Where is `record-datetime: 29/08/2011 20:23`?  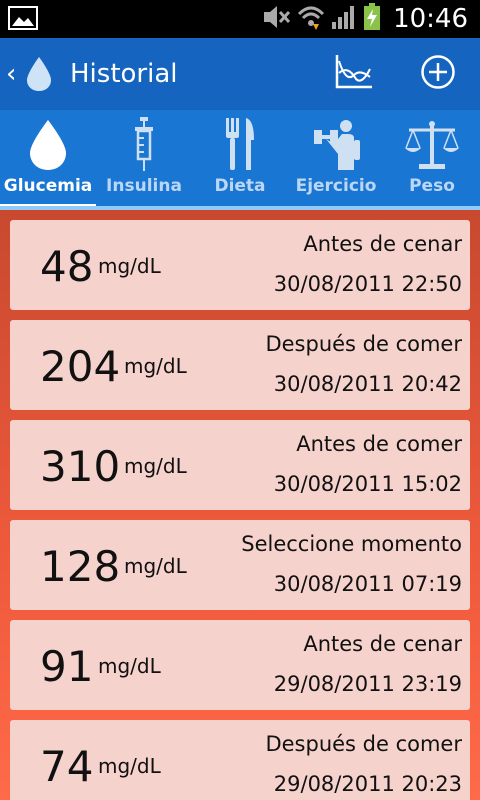 record-datetime: 29/08/2011 20:23 is located at coordinates (367, 784).